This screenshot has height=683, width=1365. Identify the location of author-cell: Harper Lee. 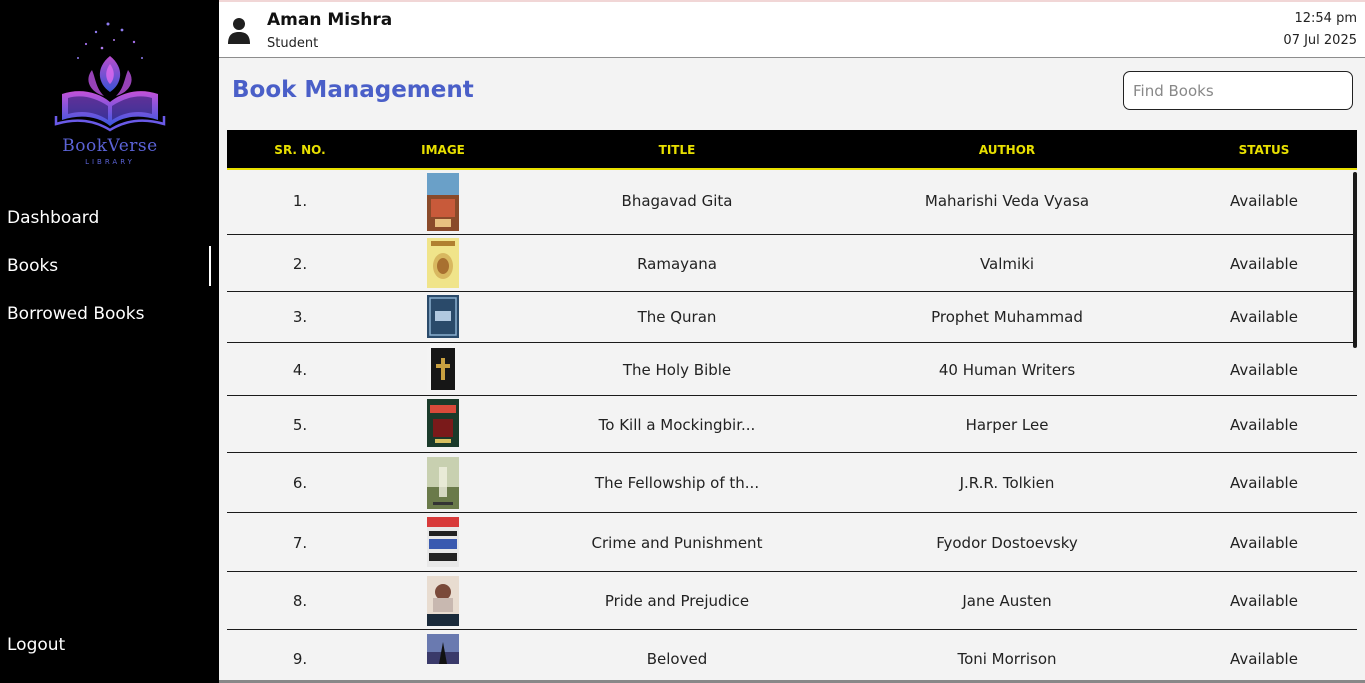
(1007, 425).